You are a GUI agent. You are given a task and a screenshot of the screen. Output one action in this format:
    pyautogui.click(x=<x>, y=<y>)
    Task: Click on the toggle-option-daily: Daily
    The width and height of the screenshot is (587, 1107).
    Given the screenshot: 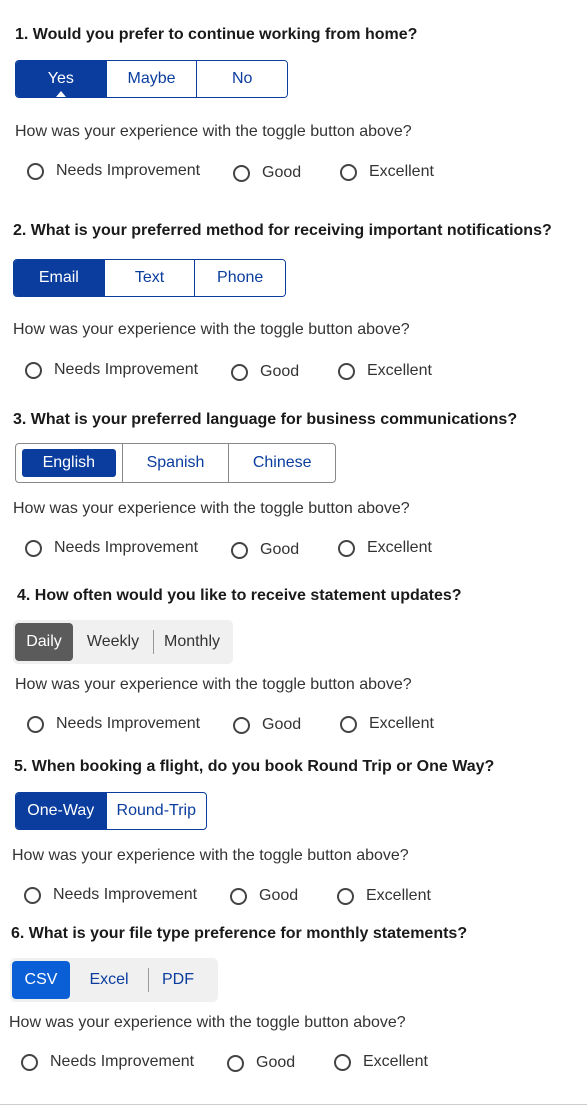 What is the action you would take?
    pyautogui.click(x=44, y=642)
    